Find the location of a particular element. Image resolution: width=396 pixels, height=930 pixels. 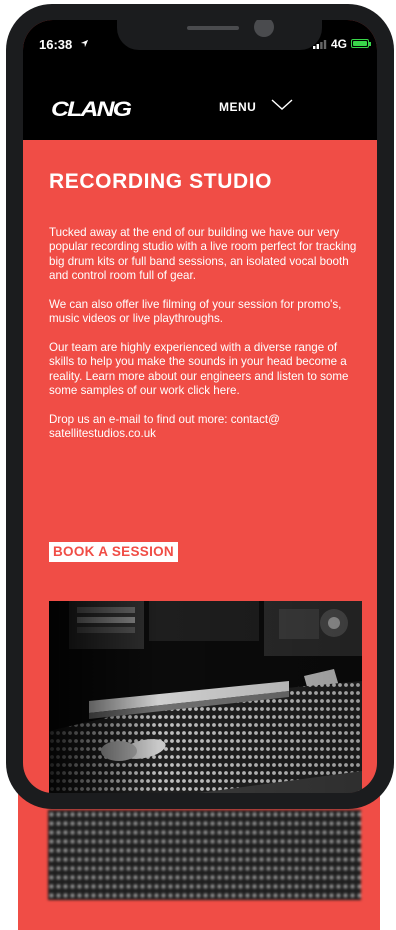

mixing-console-image is located at coordinates (204, 855).